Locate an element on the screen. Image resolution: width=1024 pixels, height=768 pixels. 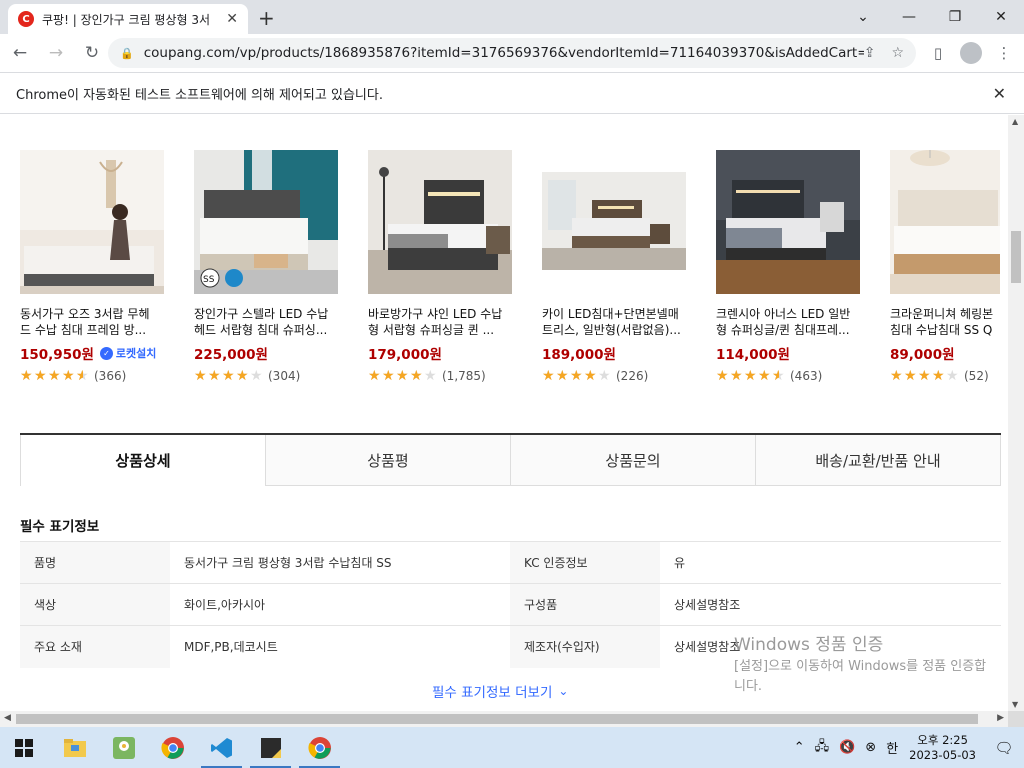
side-panel-icon: ▯ is located at coordinates (938, 53).